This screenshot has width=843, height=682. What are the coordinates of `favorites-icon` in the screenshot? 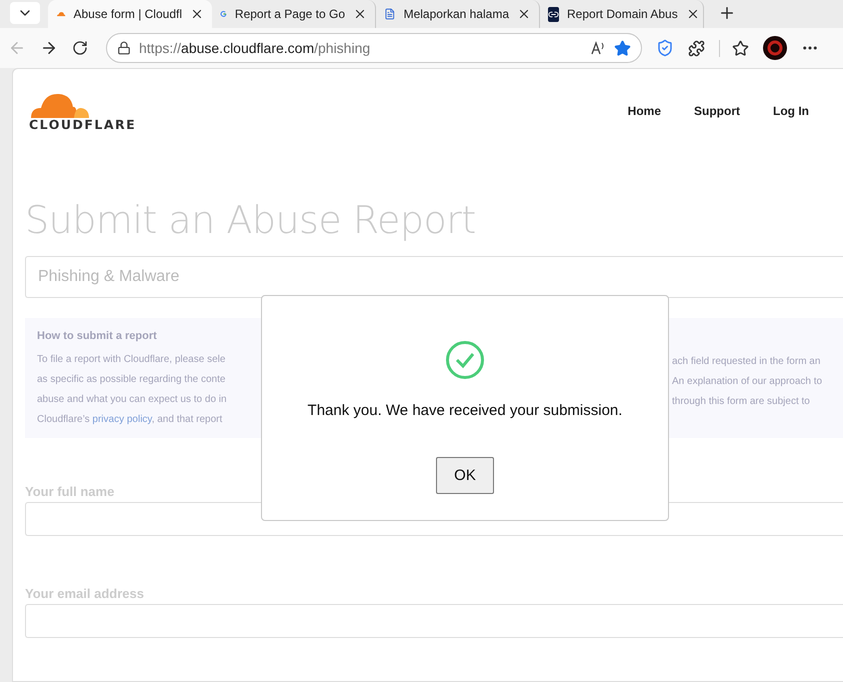 It's located at (734, 48).